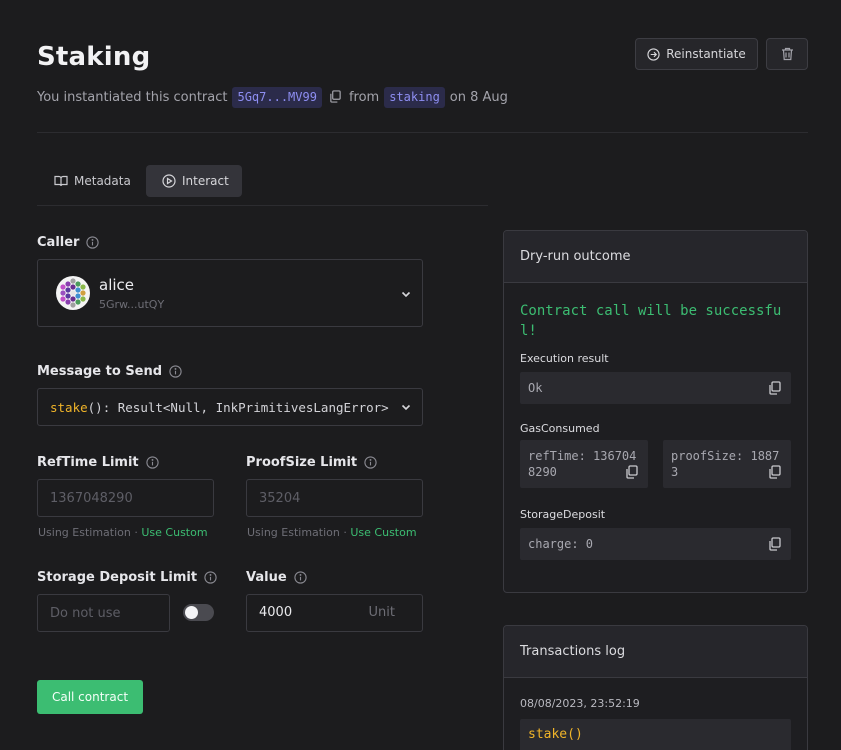 The width and height of the screenshot is (841, 750). I want to click on execution-result-label: Execution result, so click(564, 358).